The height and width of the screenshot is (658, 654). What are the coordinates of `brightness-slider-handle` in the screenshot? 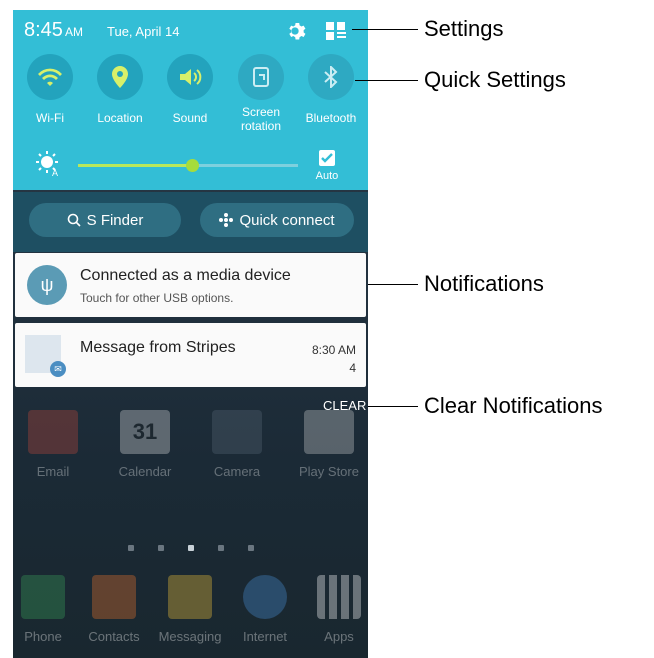 It's located at (193, 165).